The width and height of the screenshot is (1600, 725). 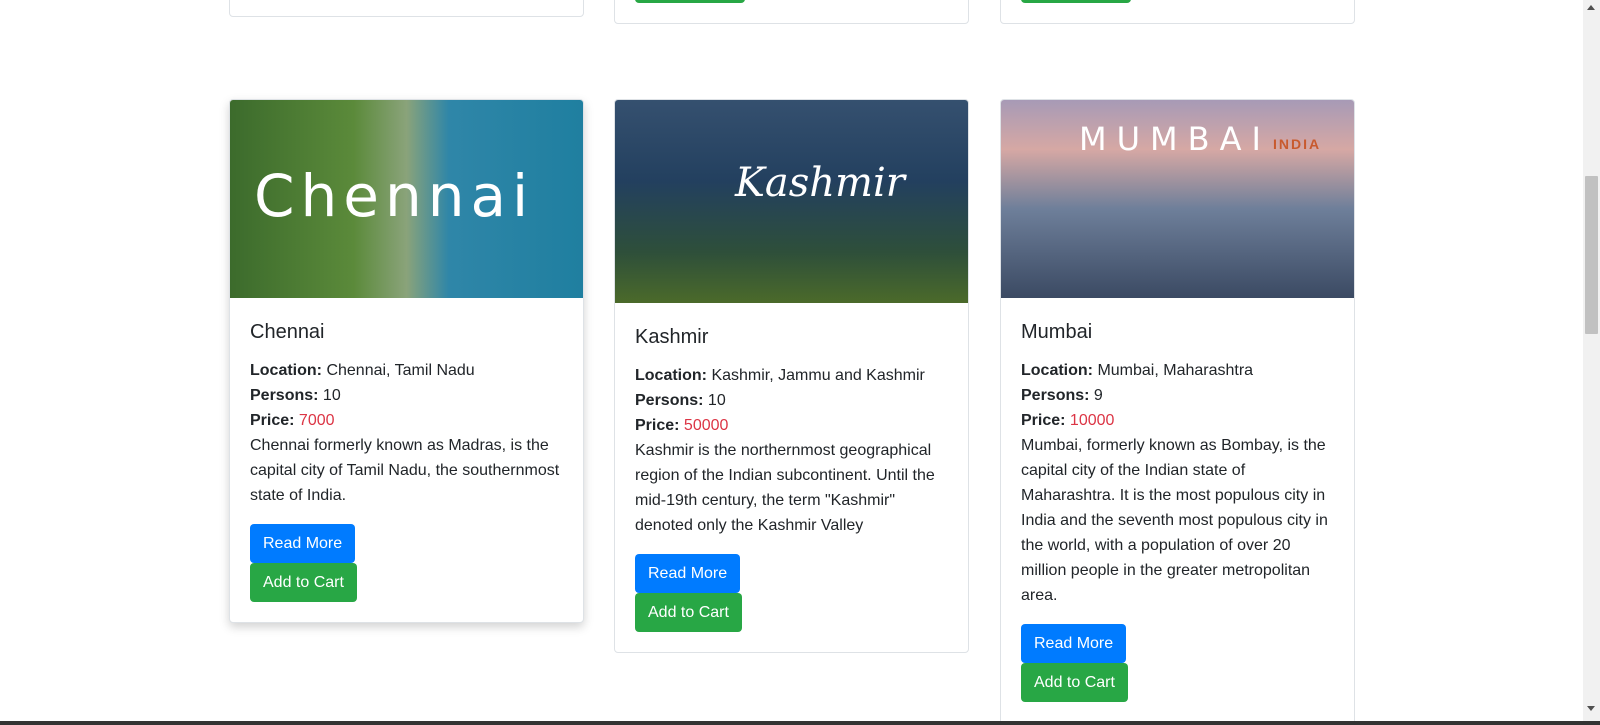 I want to click on price-value: 50000, so click(x=706, y=425).